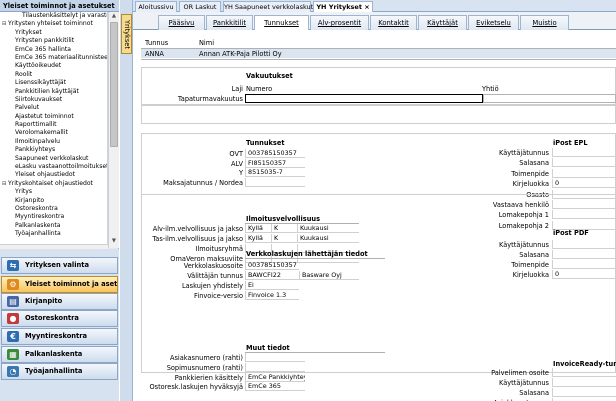  Describe the element at coordinates (114, 241) in the screenshot. I see `scroll-down-icon: ▼` at that location.